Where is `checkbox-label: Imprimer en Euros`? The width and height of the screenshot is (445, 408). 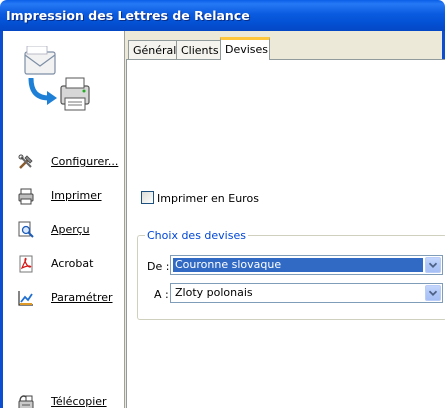
checkbox-label: Imprimer en Euros is located at coordinates (208, 198).